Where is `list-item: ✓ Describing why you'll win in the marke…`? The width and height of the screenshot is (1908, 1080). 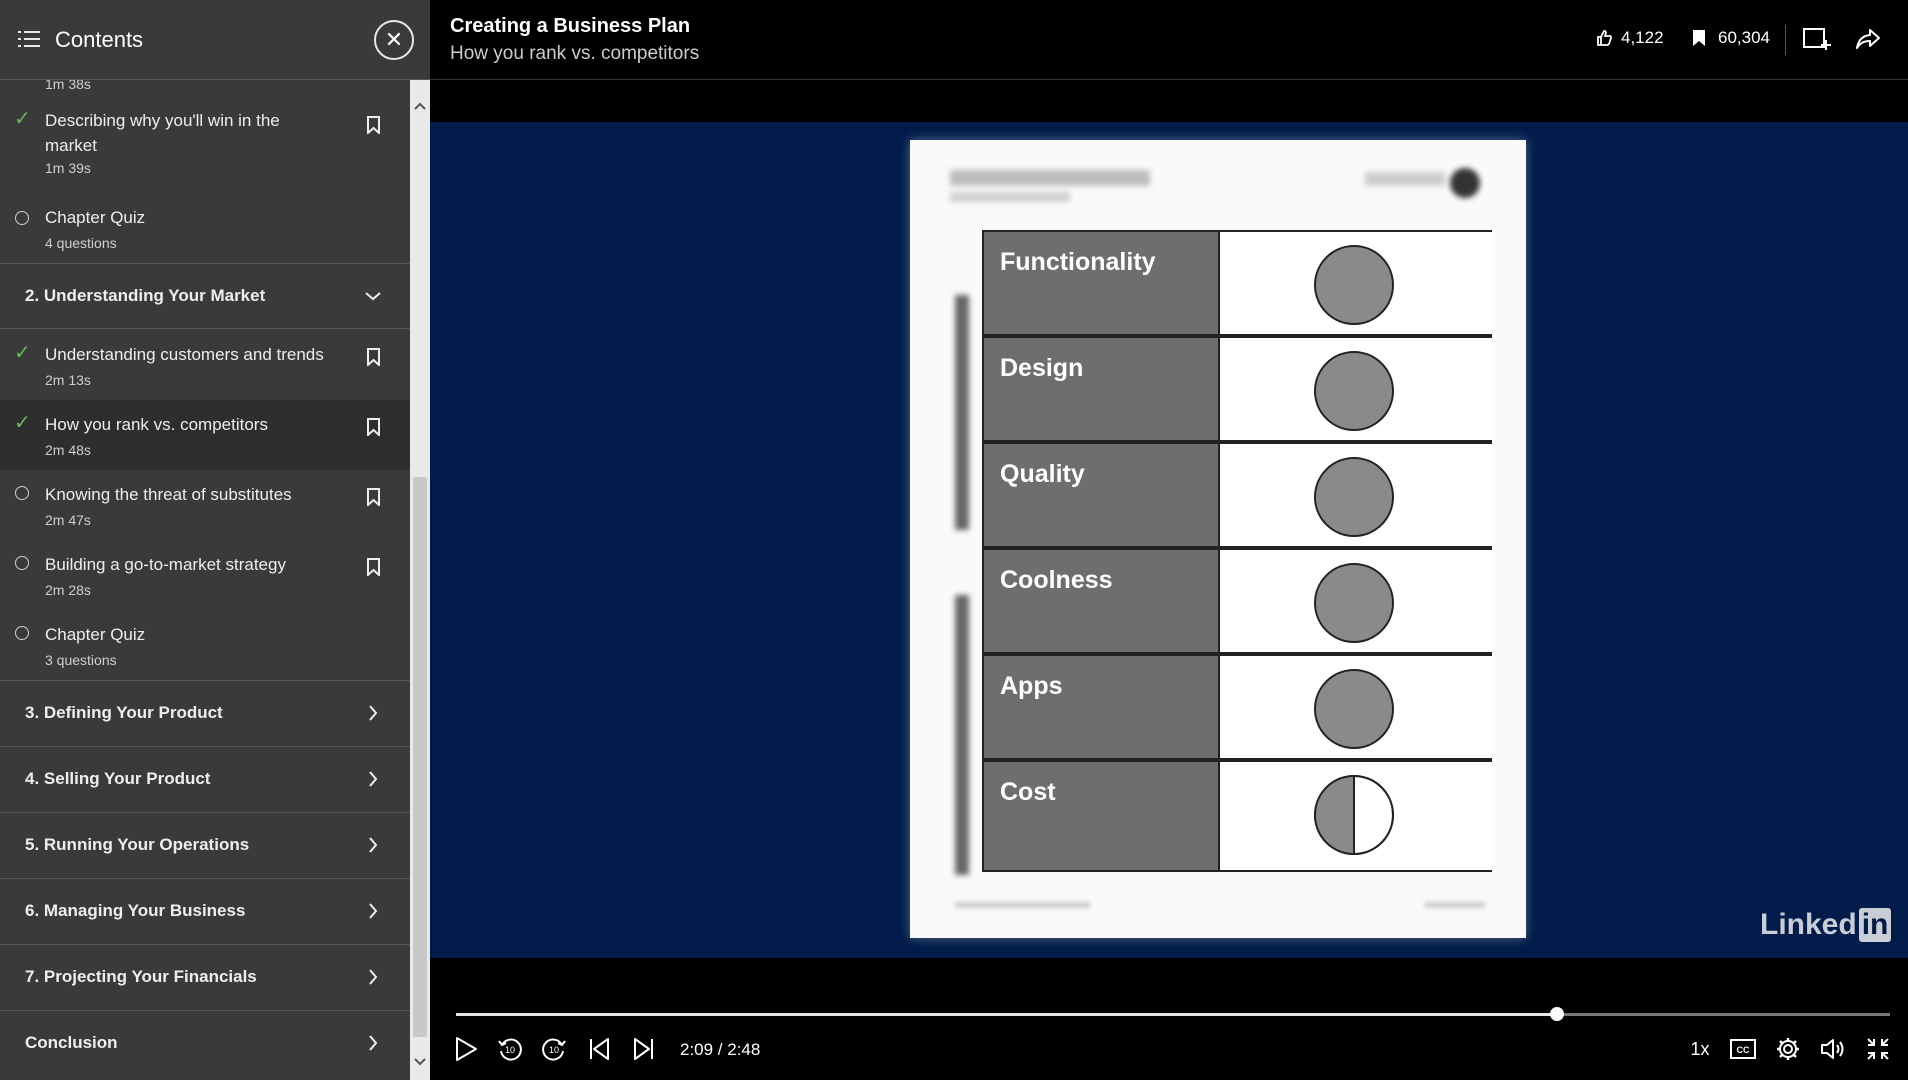 list-item: ✓ Describing why you'll win in the marke… is located at coordinates (205, 143).